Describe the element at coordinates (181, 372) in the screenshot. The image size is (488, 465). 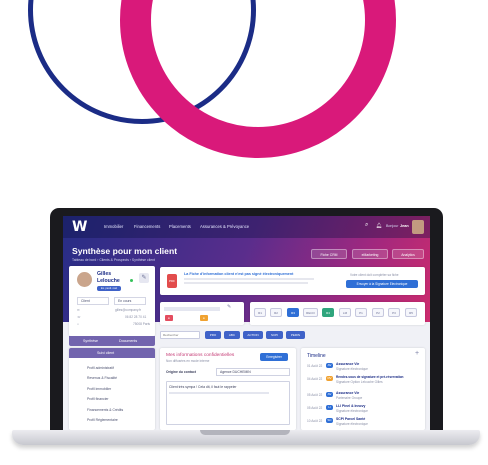
I see `origin-label: Origine du contact` at that location.